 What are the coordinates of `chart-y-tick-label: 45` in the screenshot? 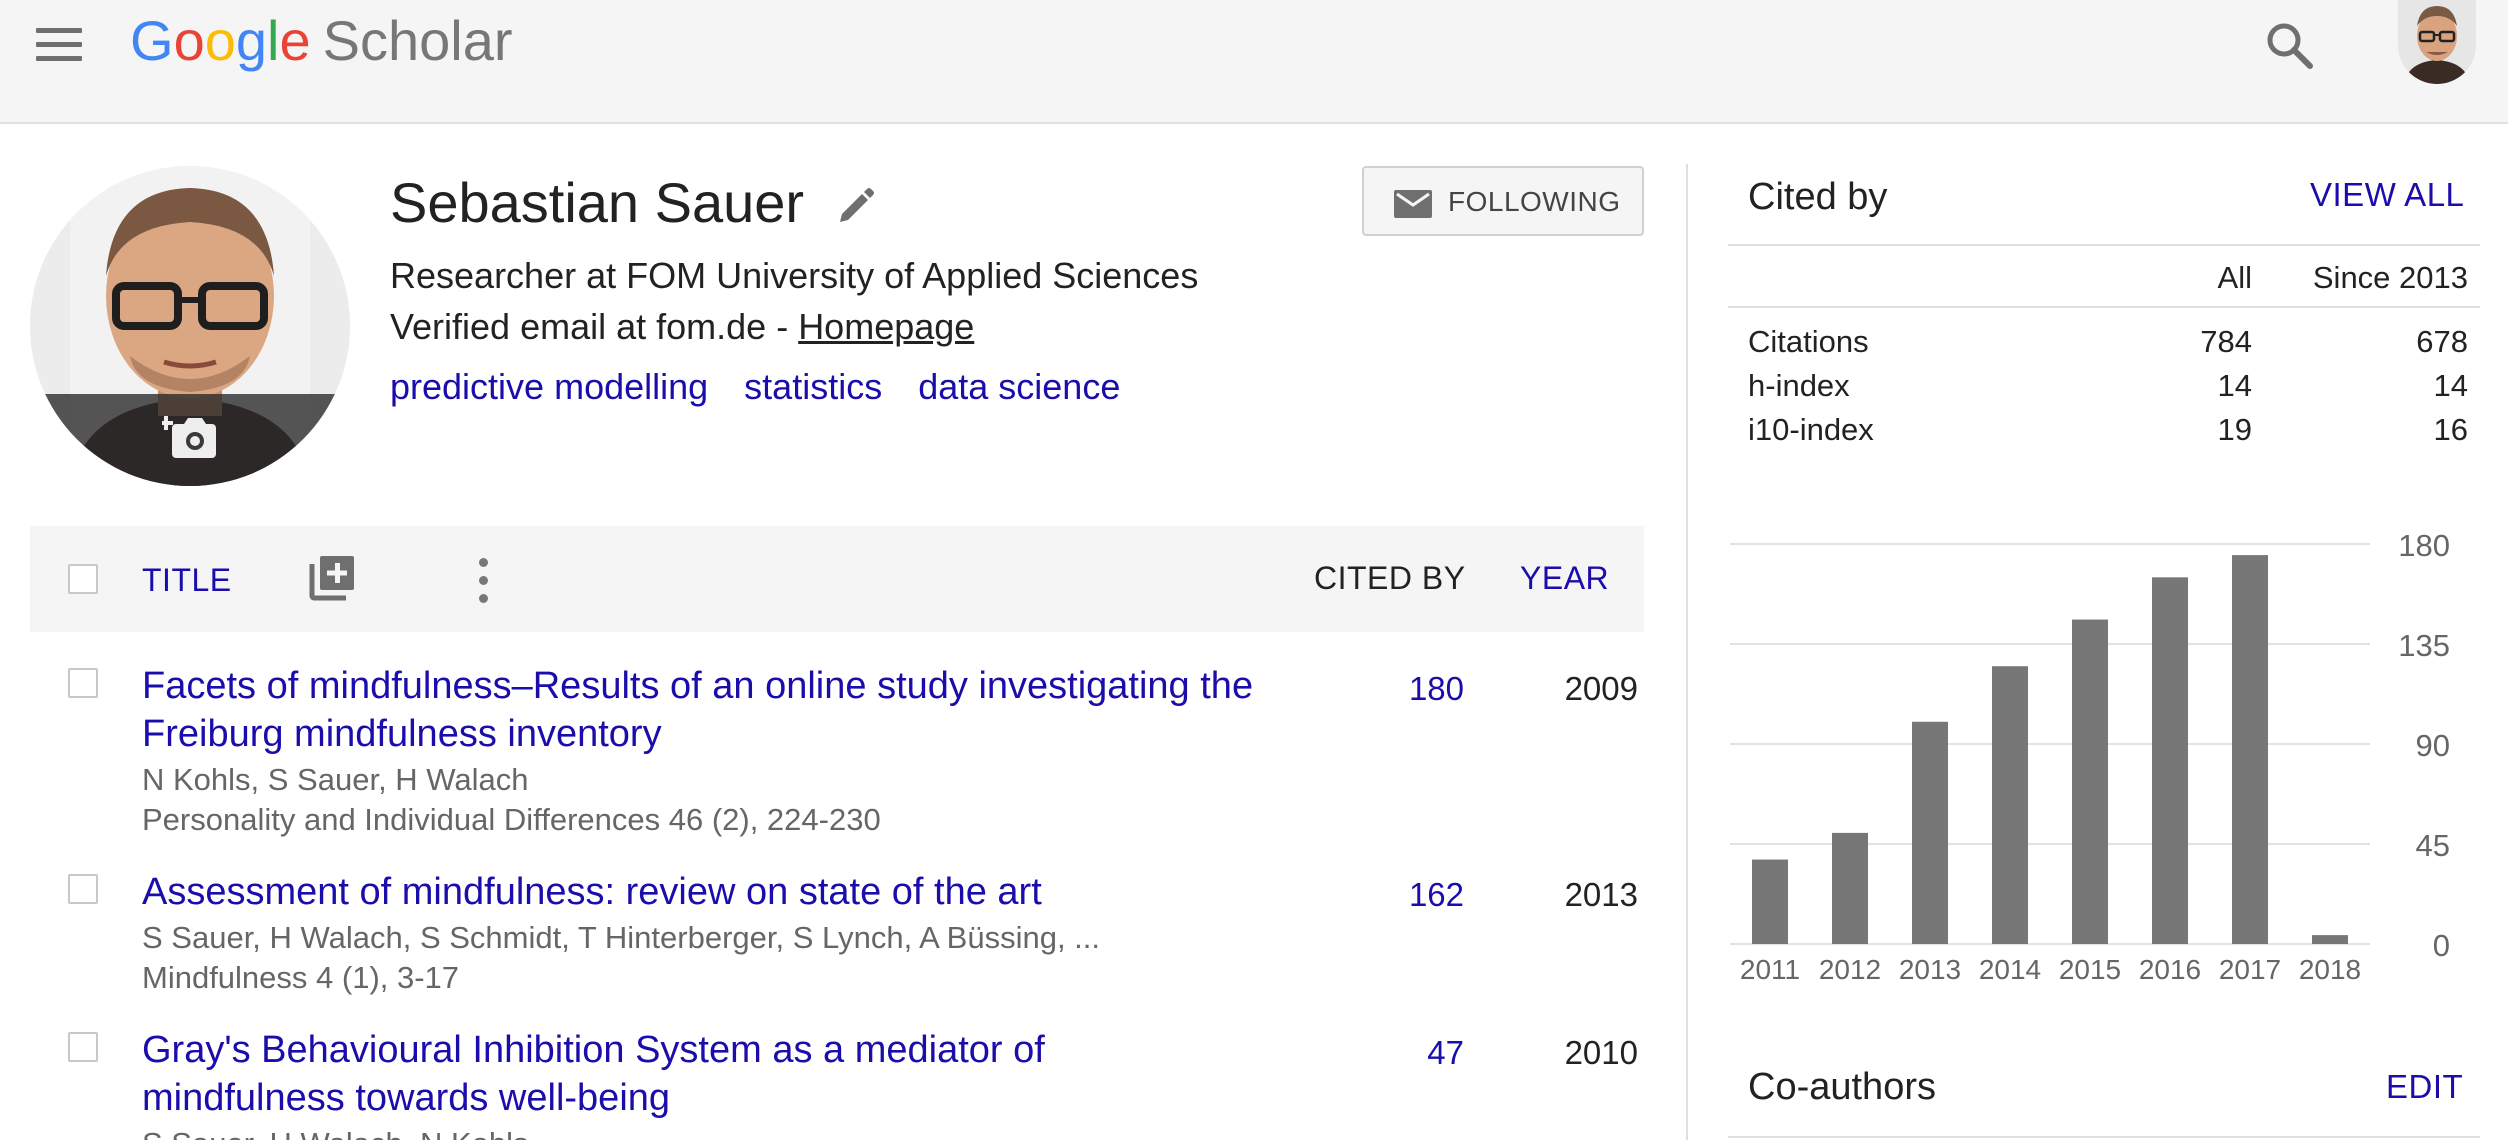 It's located at (2433, 845).